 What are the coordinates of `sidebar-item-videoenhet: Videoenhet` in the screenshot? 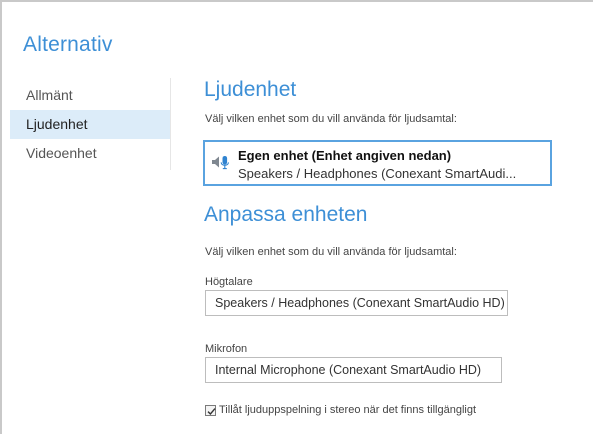 It's located at (90, 153).